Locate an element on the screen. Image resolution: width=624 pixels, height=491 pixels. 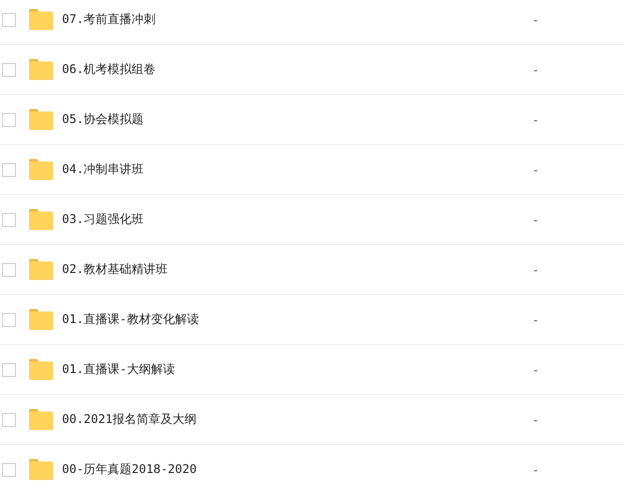
folder-name: 05.协会模拟题 is located at coordinates (297, 119).